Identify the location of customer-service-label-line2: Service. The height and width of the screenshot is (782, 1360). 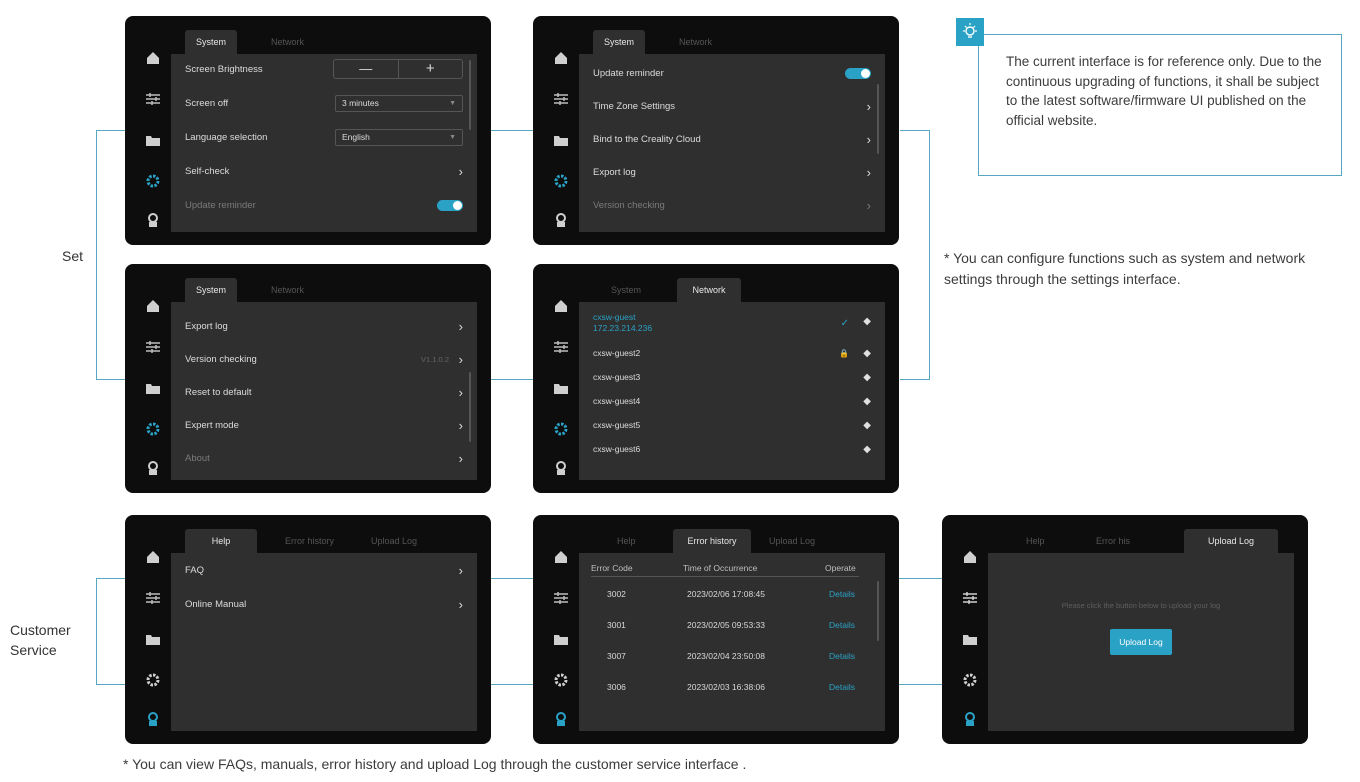
(33, 650).